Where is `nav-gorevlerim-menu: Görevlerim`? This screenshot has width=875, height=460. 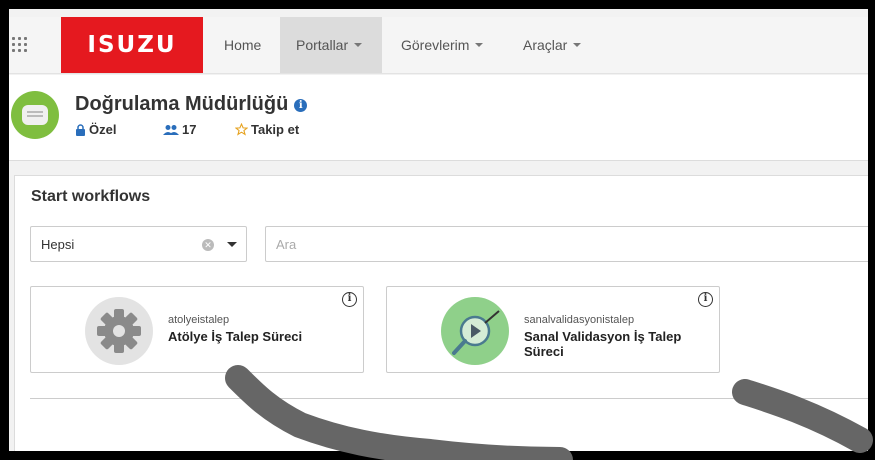 nav-gorevlerim-menu: Görevlerim is located at coordinates (442, 45).